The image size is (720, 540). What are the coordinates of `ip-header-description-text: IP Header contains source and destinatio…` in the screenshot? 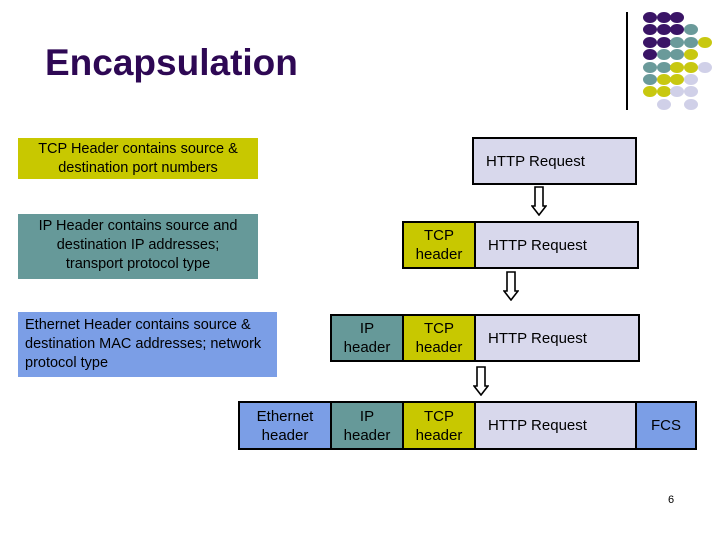 It's located at (138, 245).